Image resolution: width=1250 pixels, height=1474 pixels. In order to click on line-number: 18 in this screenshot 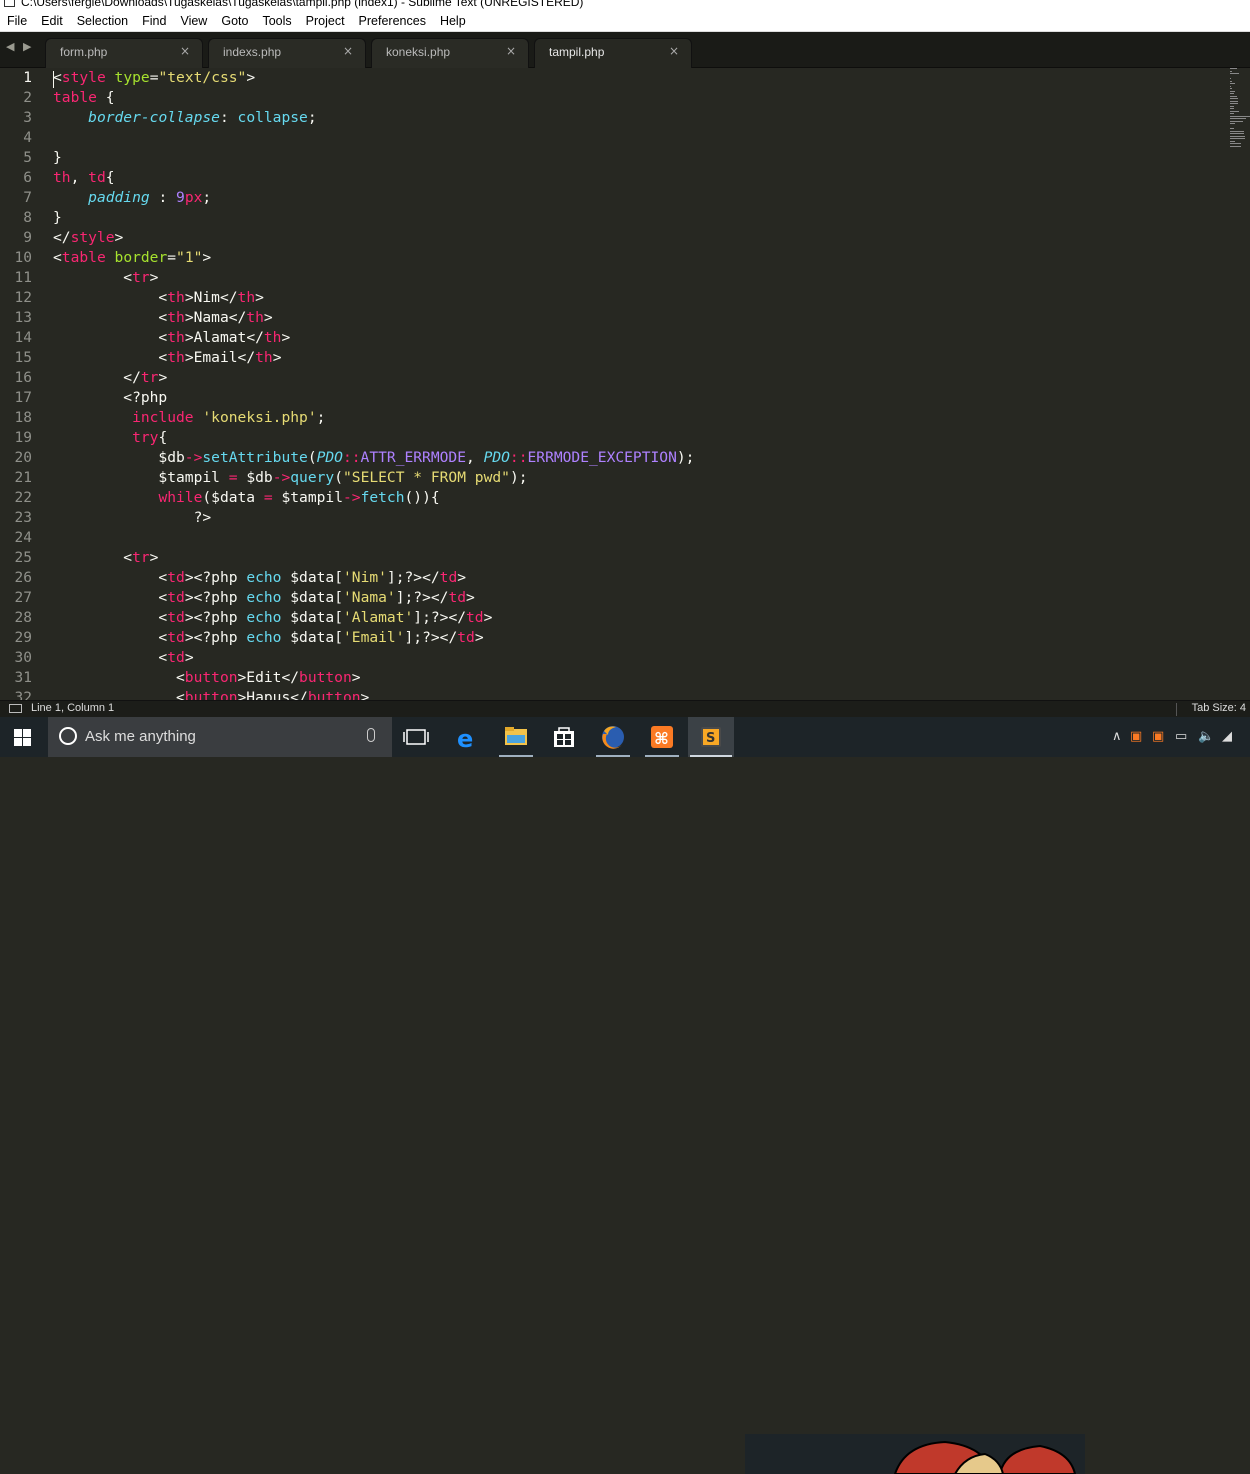, I will do `click(23, 418)`.